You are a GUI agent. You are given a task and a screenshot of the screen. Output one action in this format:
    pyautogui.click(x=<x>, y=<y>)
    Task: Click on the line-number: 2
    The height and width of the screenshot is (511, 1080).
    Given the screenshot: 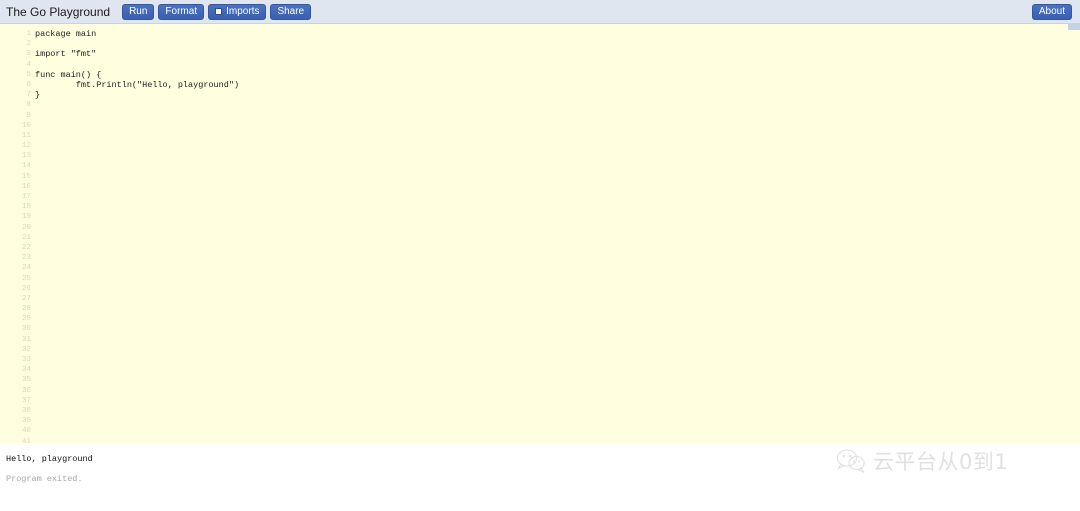 What is the action you would take?
    pyautogui.click(x=28, y=44)
    